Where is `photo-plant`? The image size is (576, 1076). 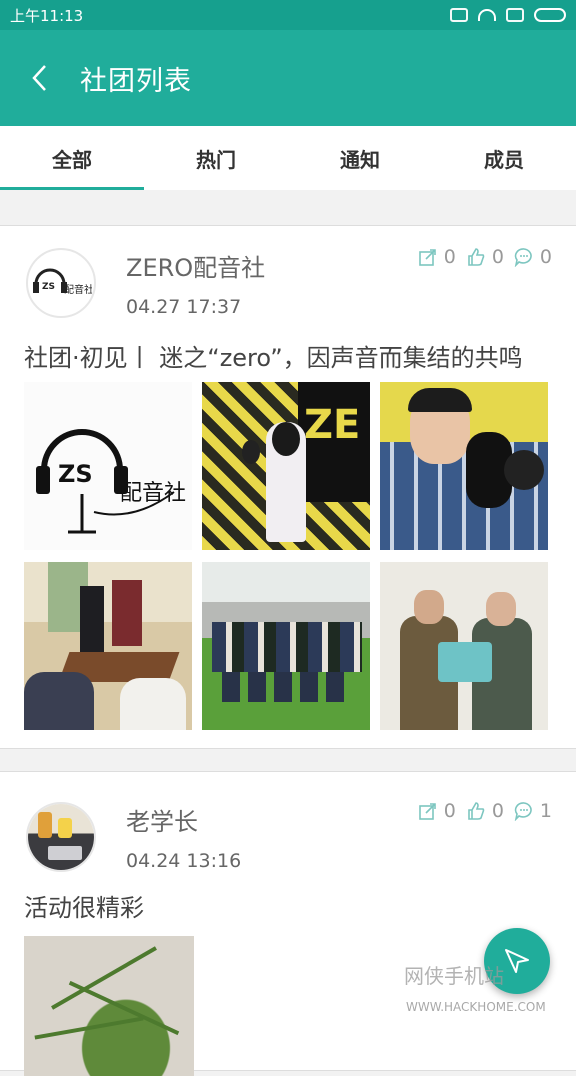
photo-plant is located at coordinates (109, 1006).